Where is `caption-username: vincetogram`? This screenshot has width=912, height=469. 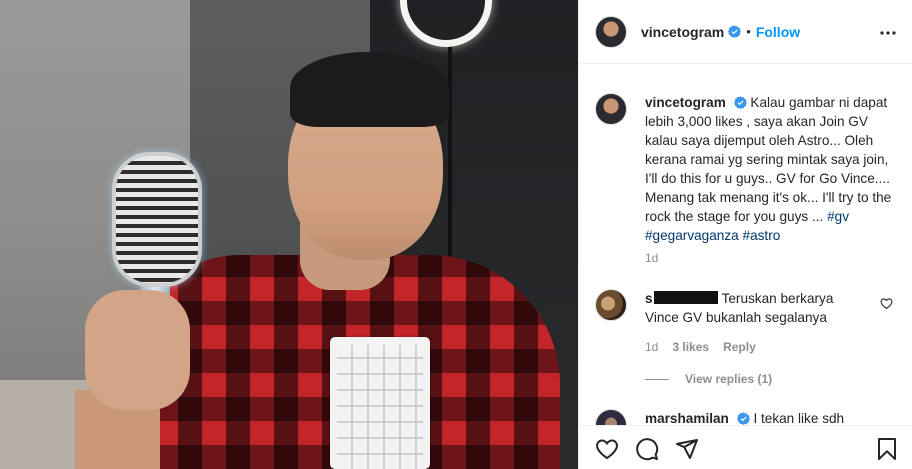
caption-username: vincetogram is located at coordinates (685, 102).